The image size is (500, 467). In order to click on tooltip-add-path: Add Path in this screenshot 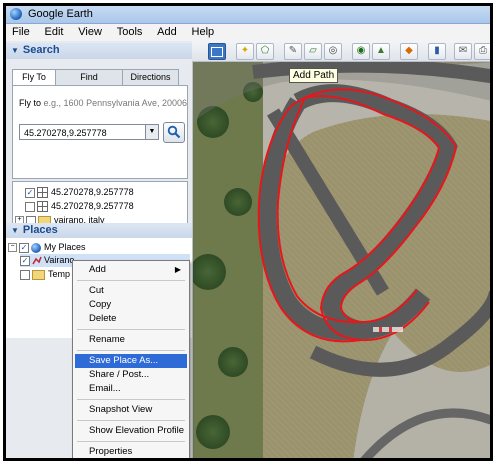, I will do `click(314, 75)`.